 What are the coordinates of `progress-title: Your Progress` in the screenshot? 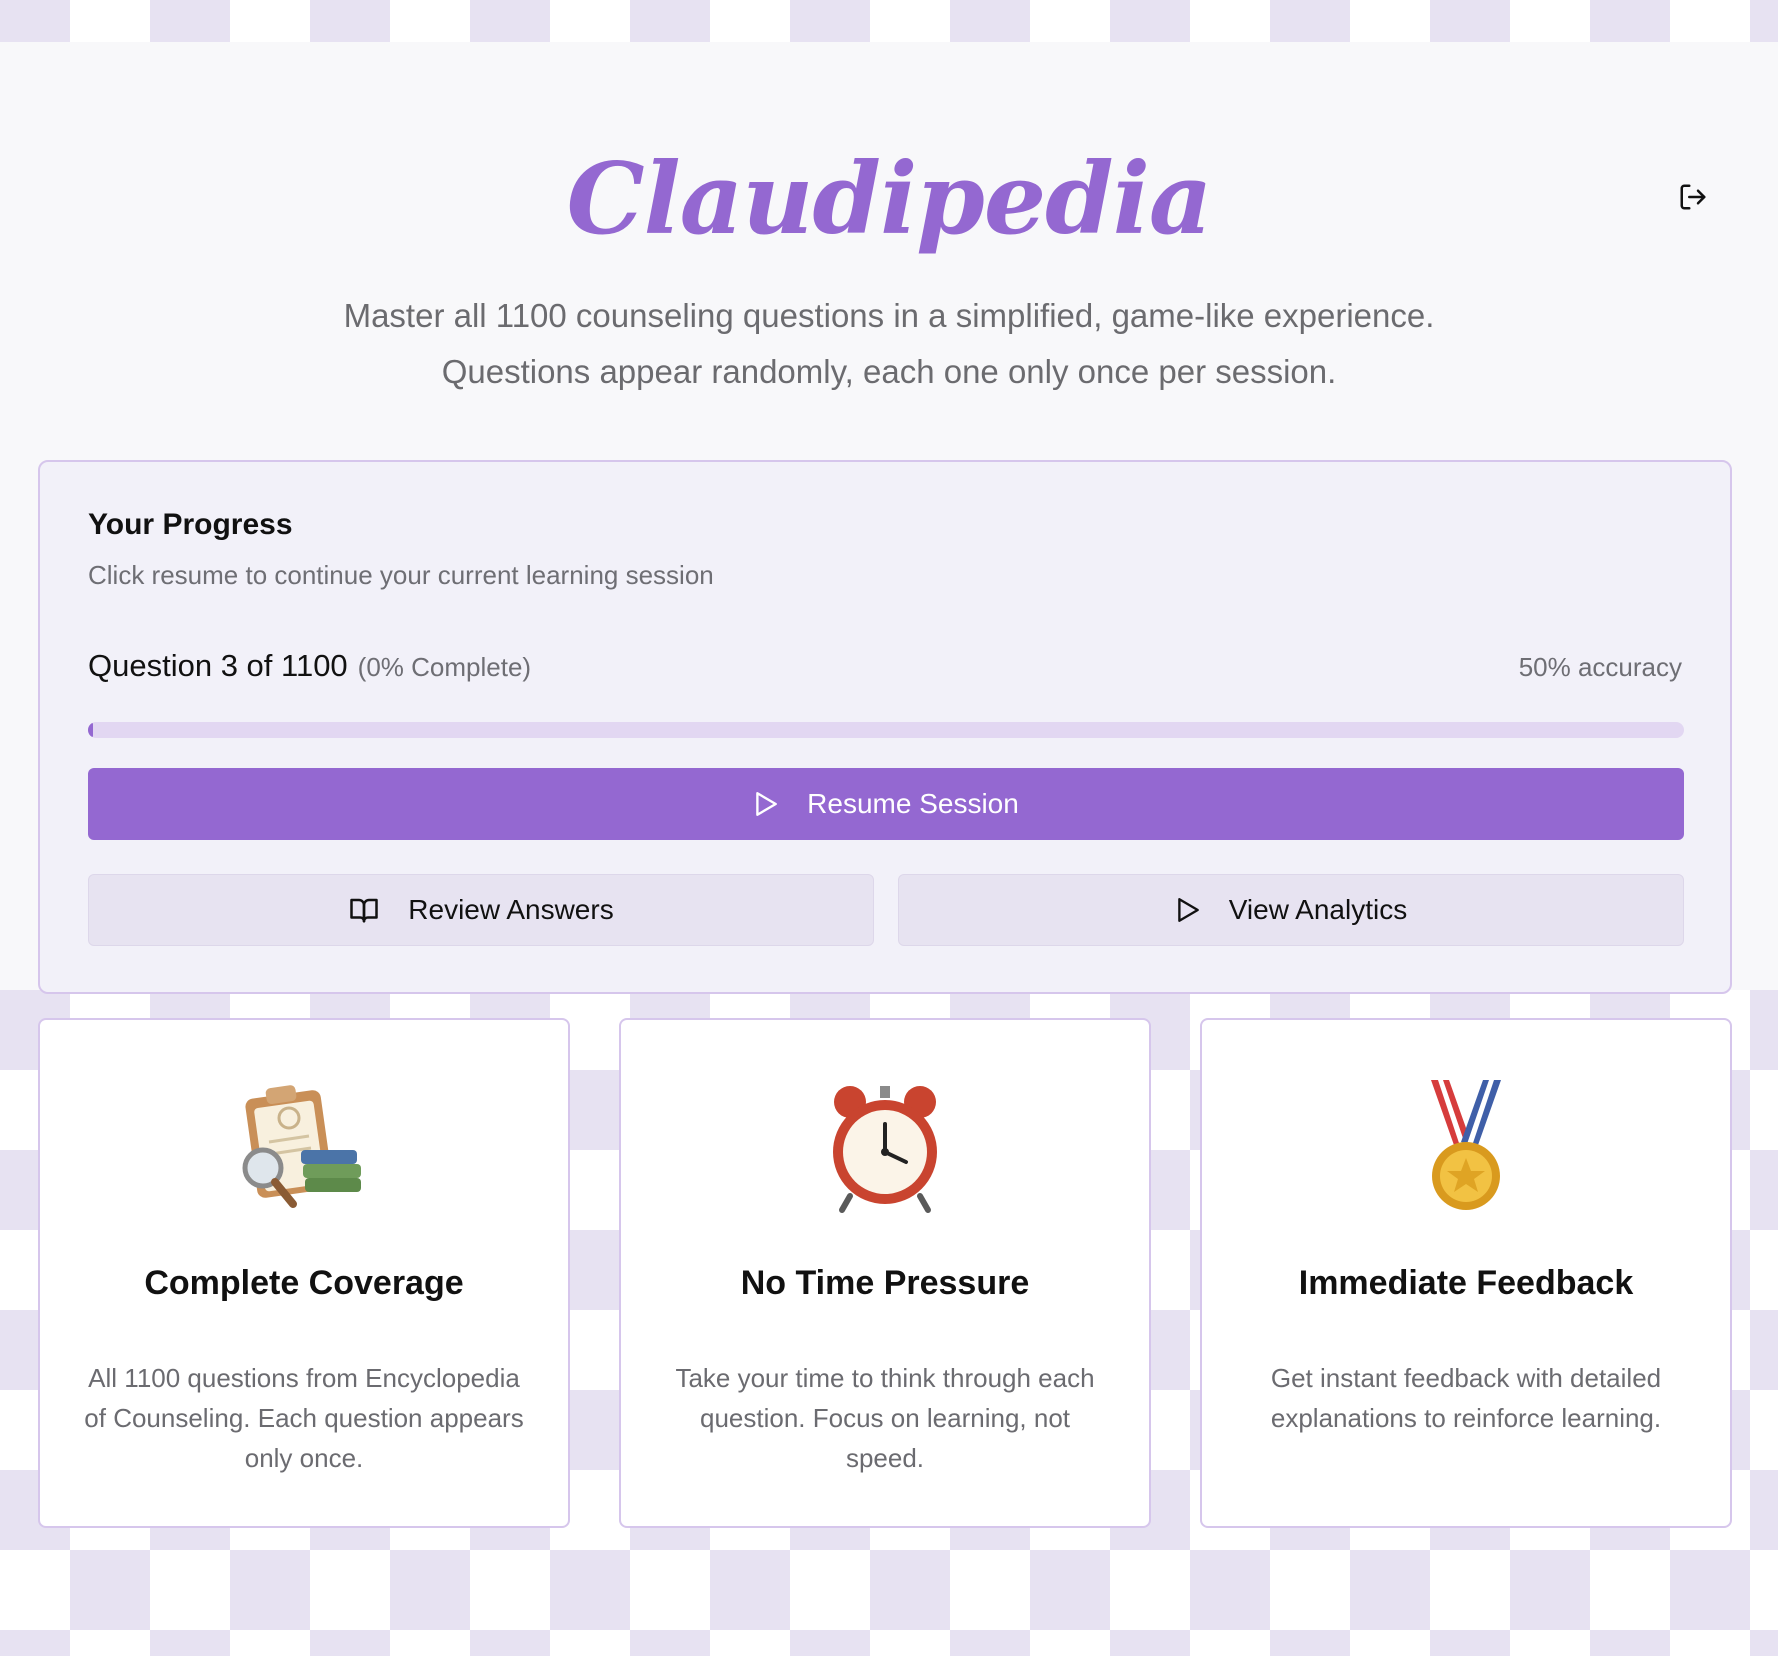 It's located at (190, 524).